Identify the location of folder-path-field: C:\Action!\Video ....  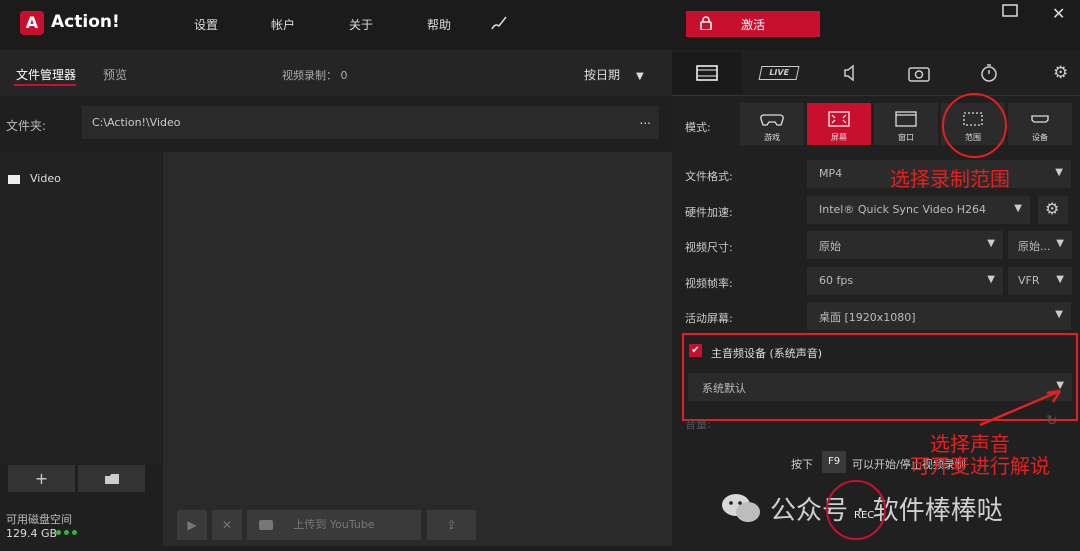
(370, 122).